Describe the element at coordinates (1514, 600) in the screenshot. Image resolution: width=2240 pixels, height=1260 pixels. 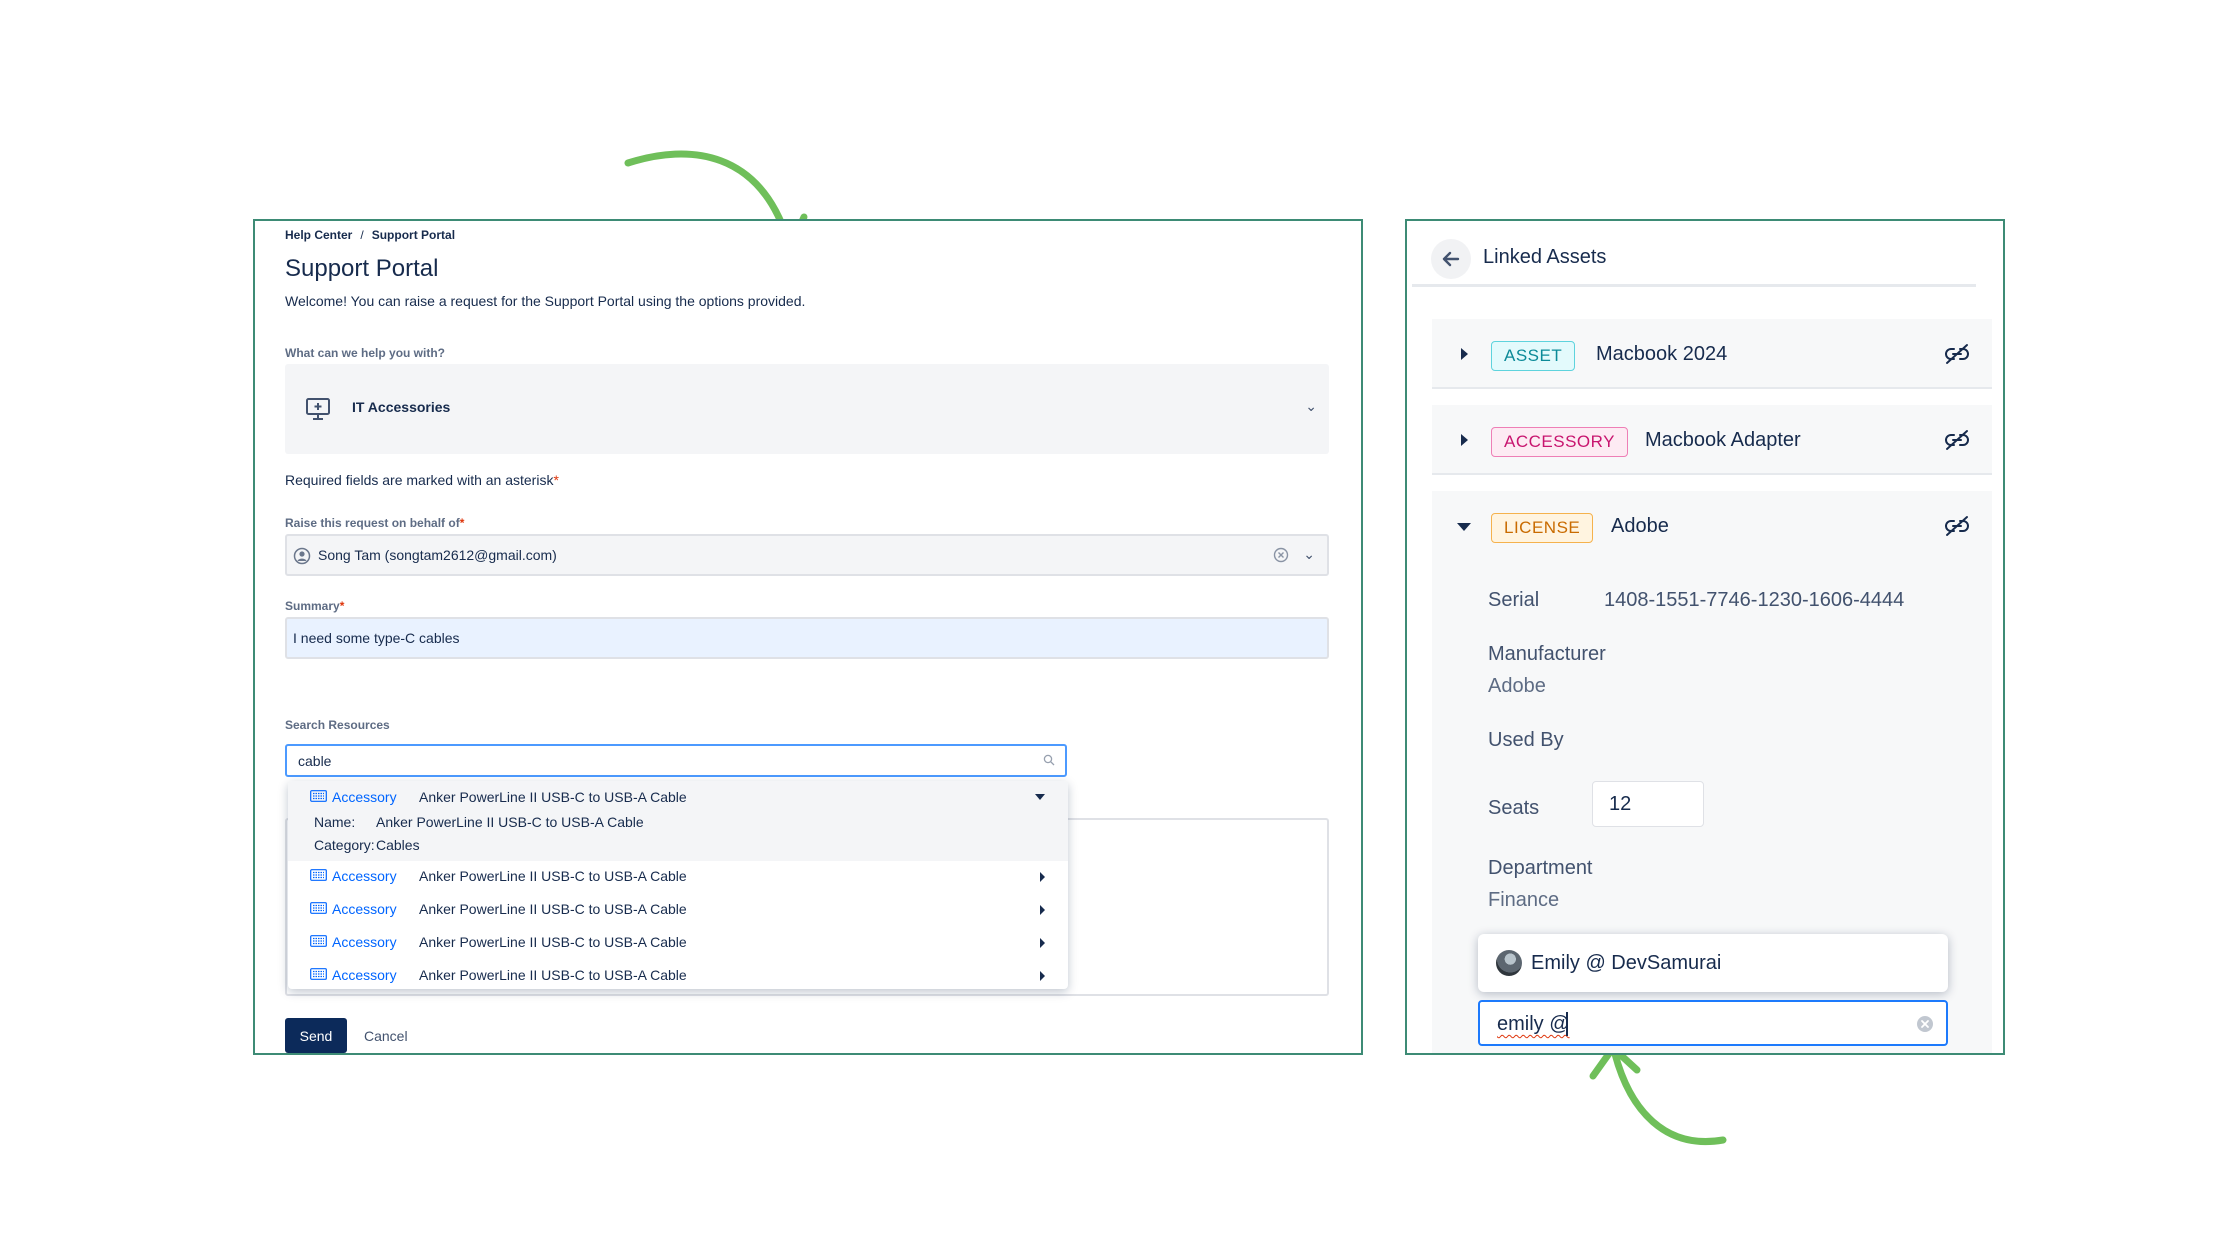
I see `serial-label: Serial` at that location.